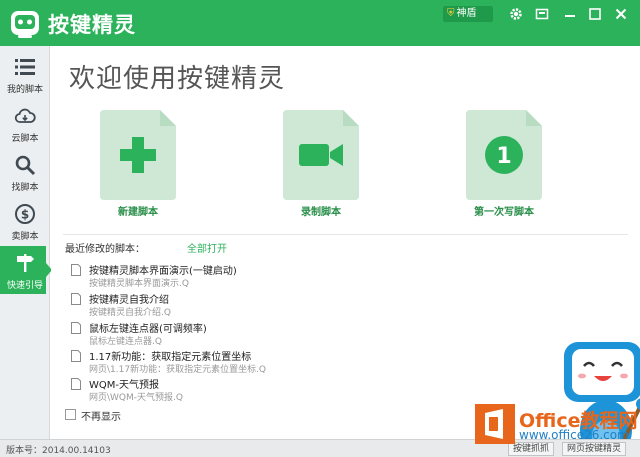 Image resolution: width=640 pixels, height=457 pixels. I want to click on card-label: 新建脚本, so click(138, 212).